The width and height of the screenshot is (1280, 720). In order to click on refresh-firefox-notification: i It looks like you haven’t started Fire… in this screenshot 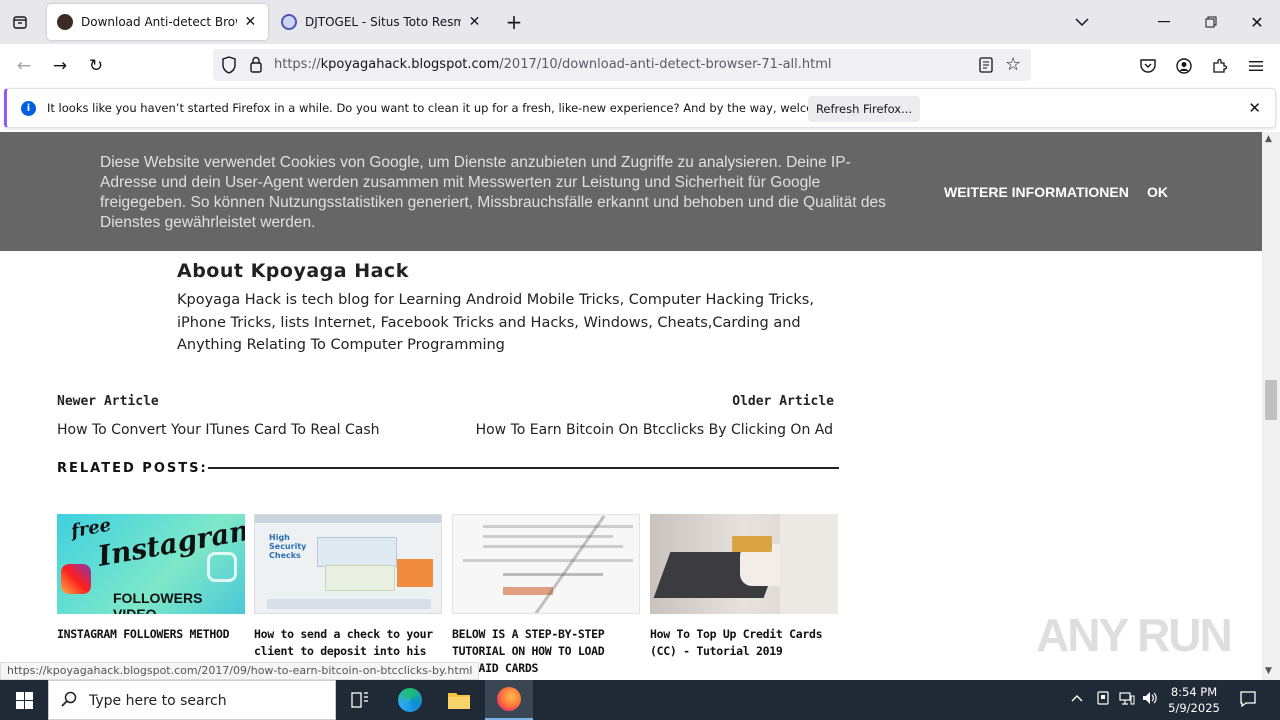, I will do `click(640, 108)`.